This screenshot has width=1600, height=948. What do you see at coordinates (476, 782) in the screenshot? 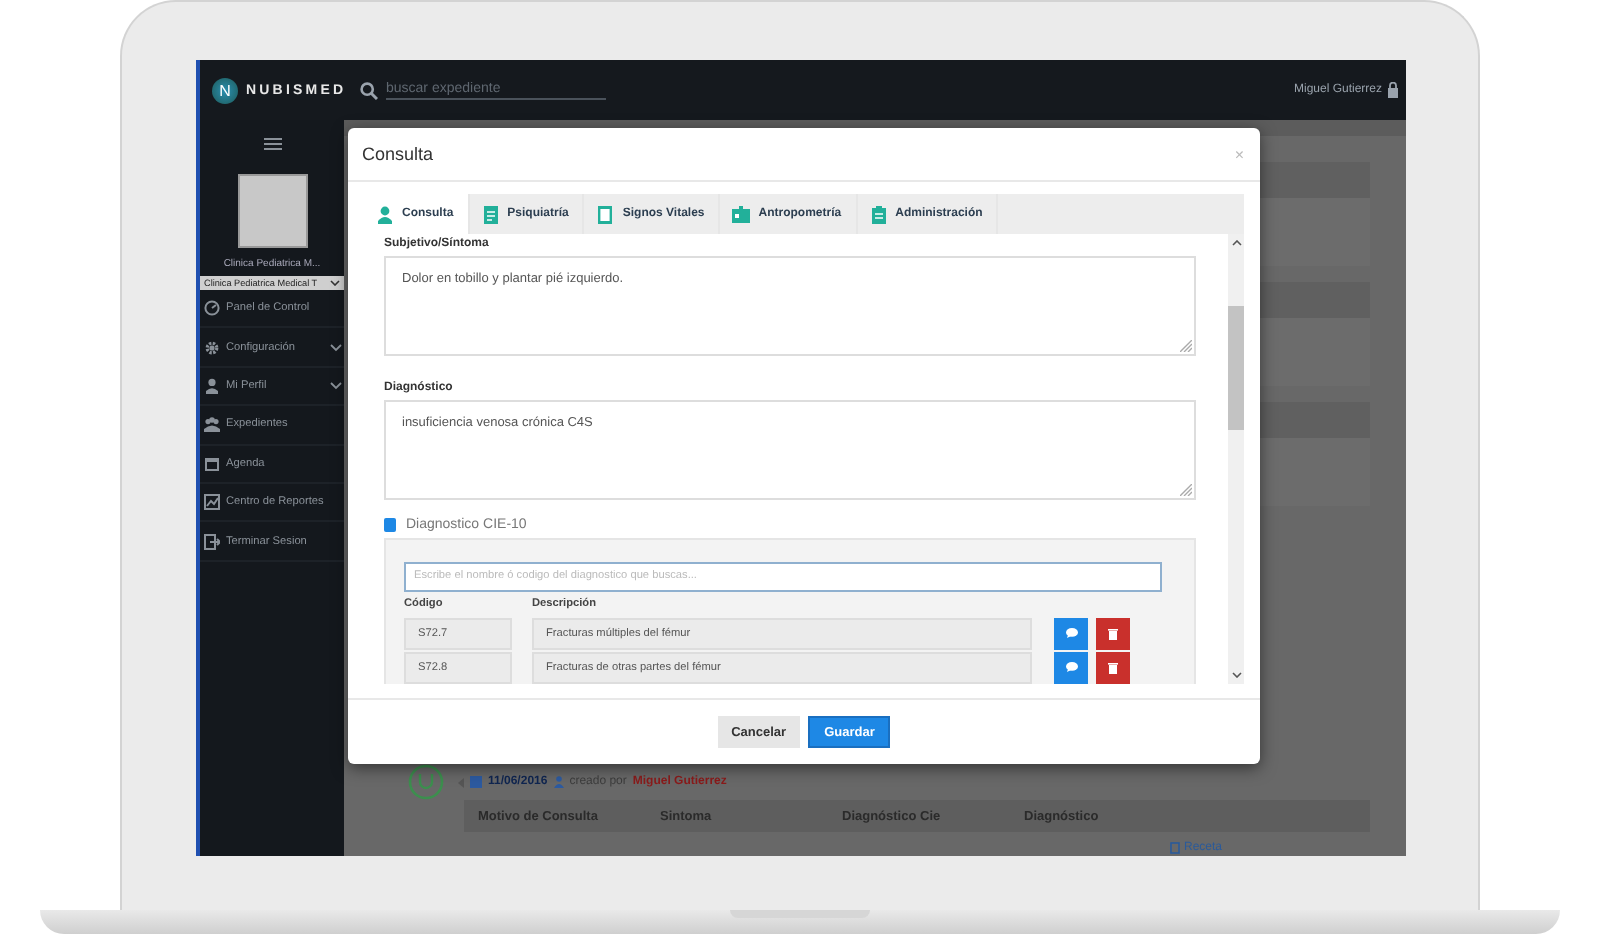
I see `calendar-icon` at bounding box center [476, 782].